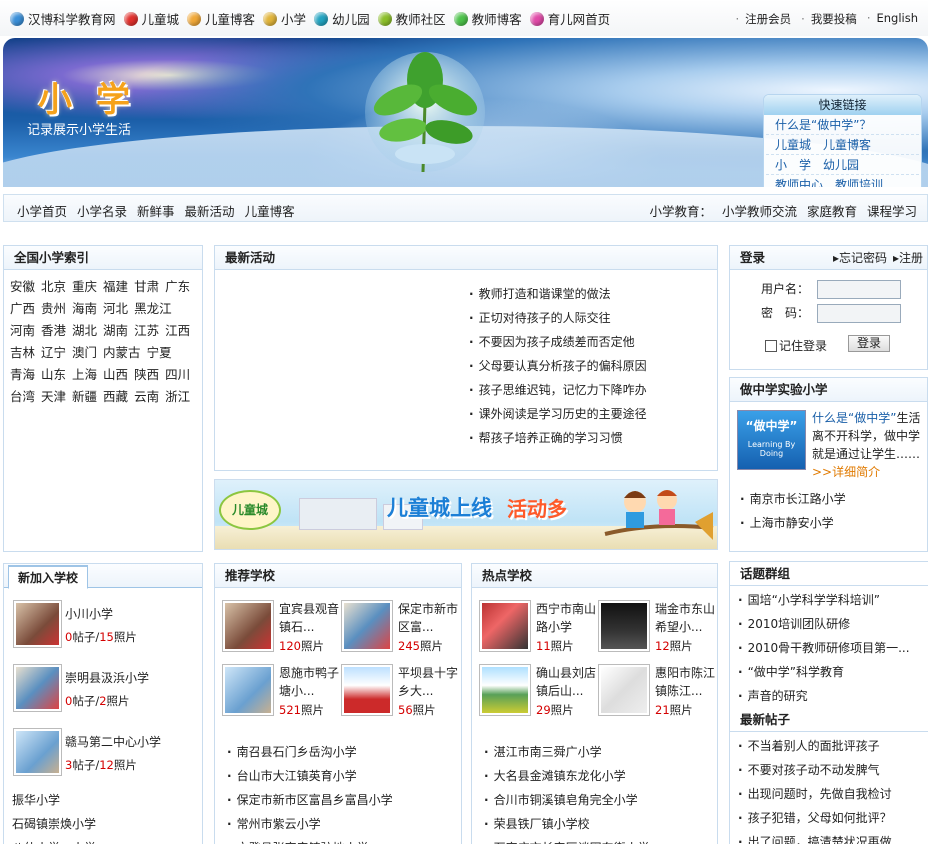 The image size is (928, 844). I want to click on sub-nav-item: 最新活动, so click(210, 210).